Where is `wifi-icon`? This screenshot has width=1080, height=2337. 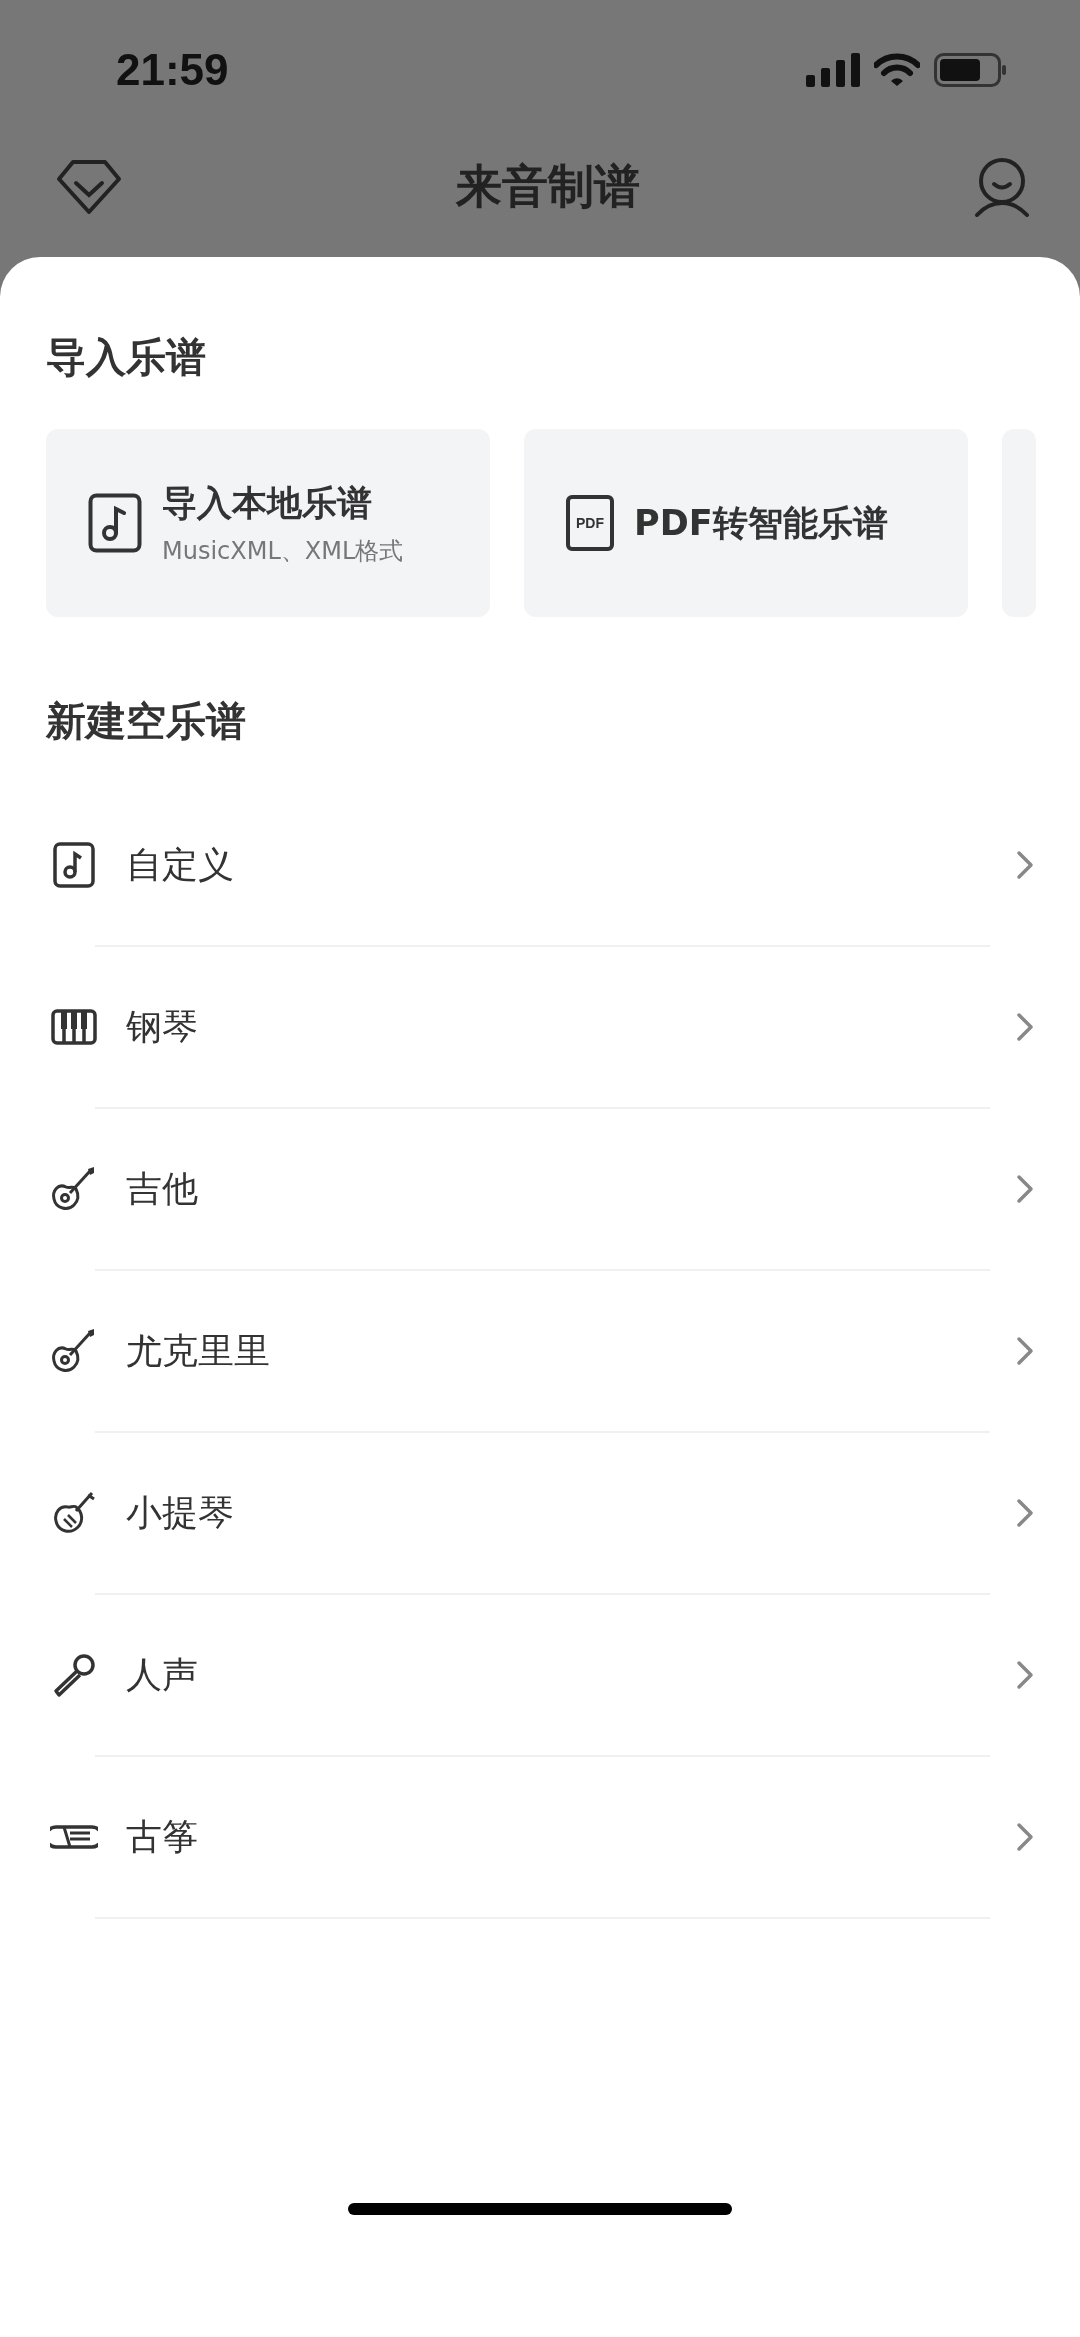 wifi-icon is located at coordinates (897, 70).